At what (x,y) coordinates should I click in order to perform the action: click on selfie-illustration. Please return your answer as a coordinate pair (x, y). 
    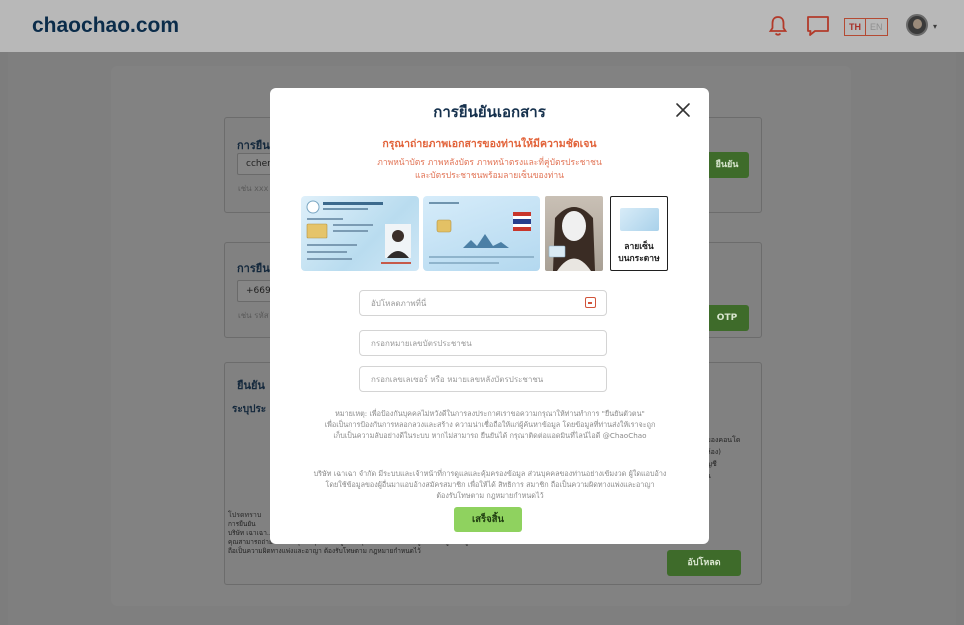
    Looking at the image, I should click on (571, 239).